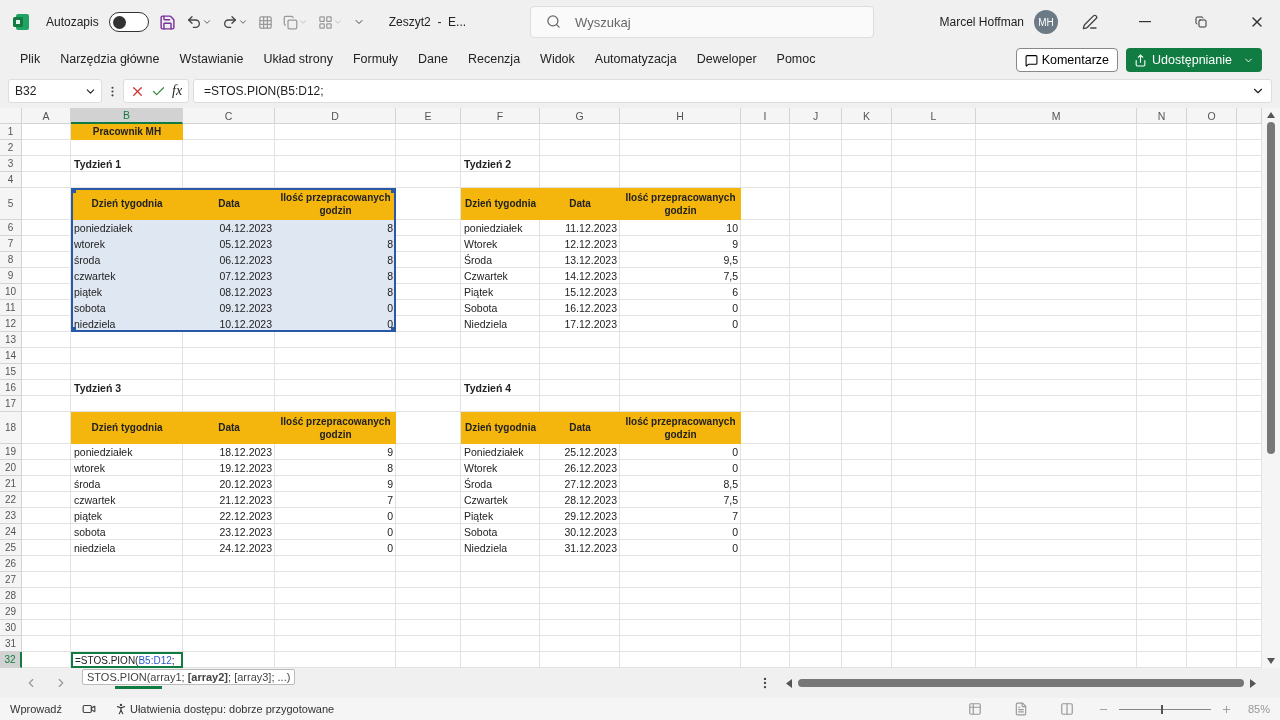 The height and width of the screenshot is (720, 1280). Describe the element at coordinates (88, 709) in the screenshot. I see `macro-record-icon` at that location.